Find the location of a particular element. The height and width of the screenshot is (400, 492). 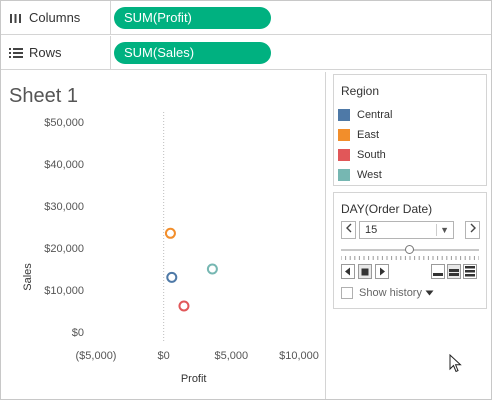

columns-shelf-label: Columns is located at coordinates (56, 17).